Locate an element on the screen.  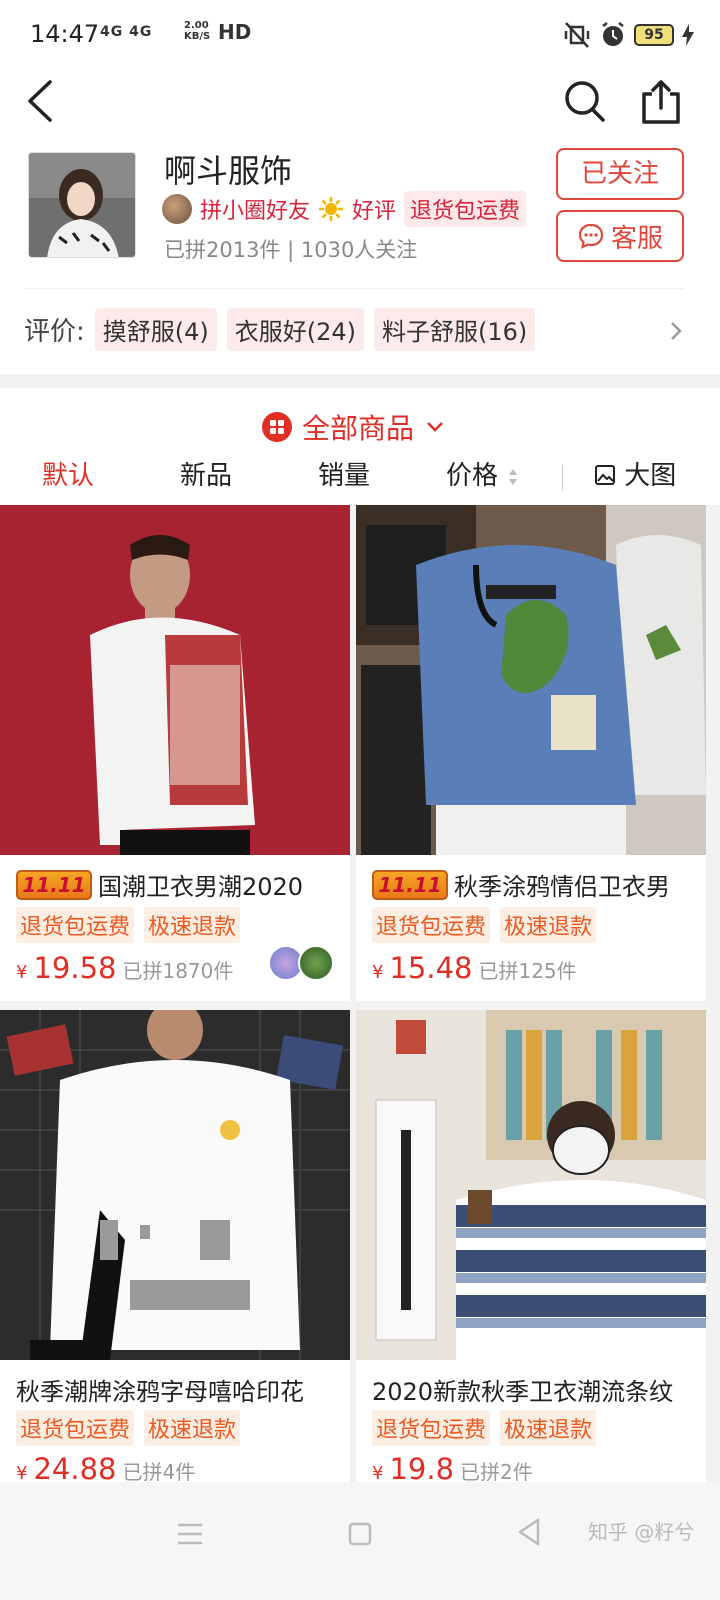
product-title-row: 2020新款秋季卫衣潮流条纹 is located at coordinates (522, 1389).